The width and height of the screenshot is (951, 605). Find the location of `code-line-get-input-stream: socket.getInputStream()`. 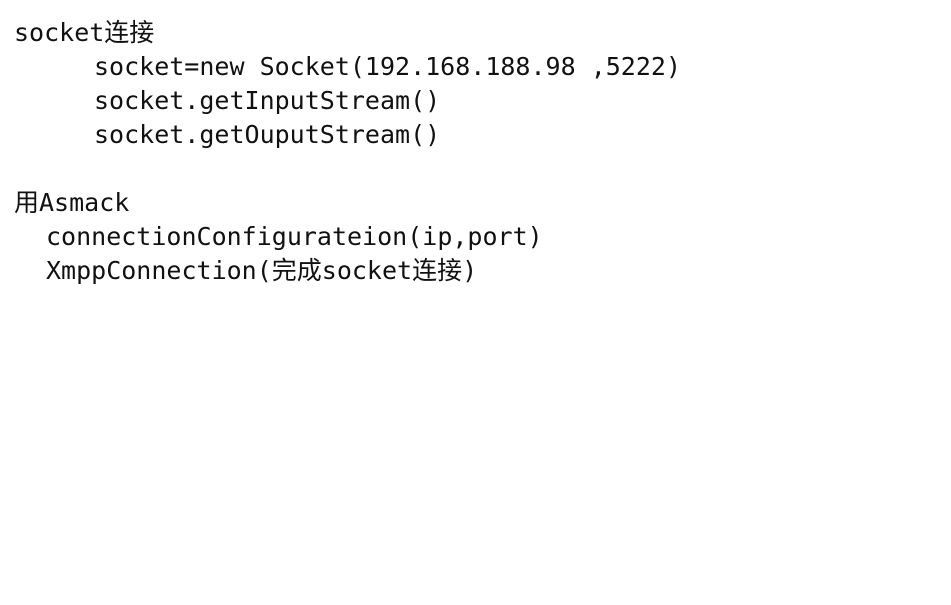

code-line-get-input-stream: socket.getInputStream() is located at coordinates (267, 100).